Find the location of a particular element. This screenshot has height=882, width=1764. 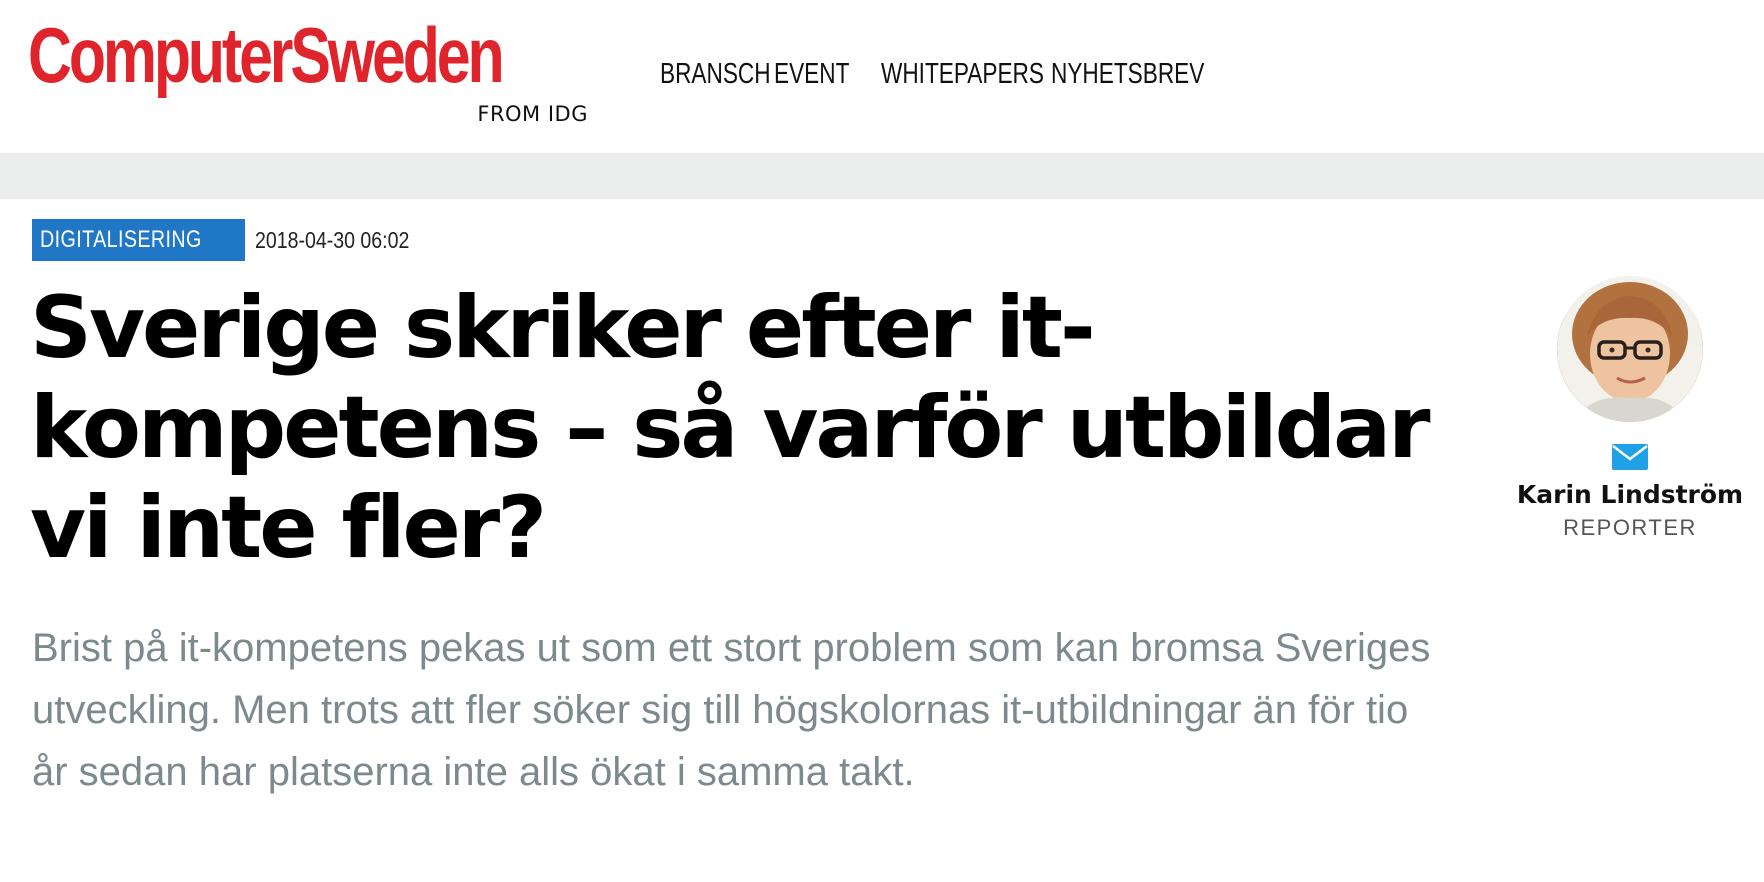

category-tag: DIGITALISERING is located at coordinates (139, 240).